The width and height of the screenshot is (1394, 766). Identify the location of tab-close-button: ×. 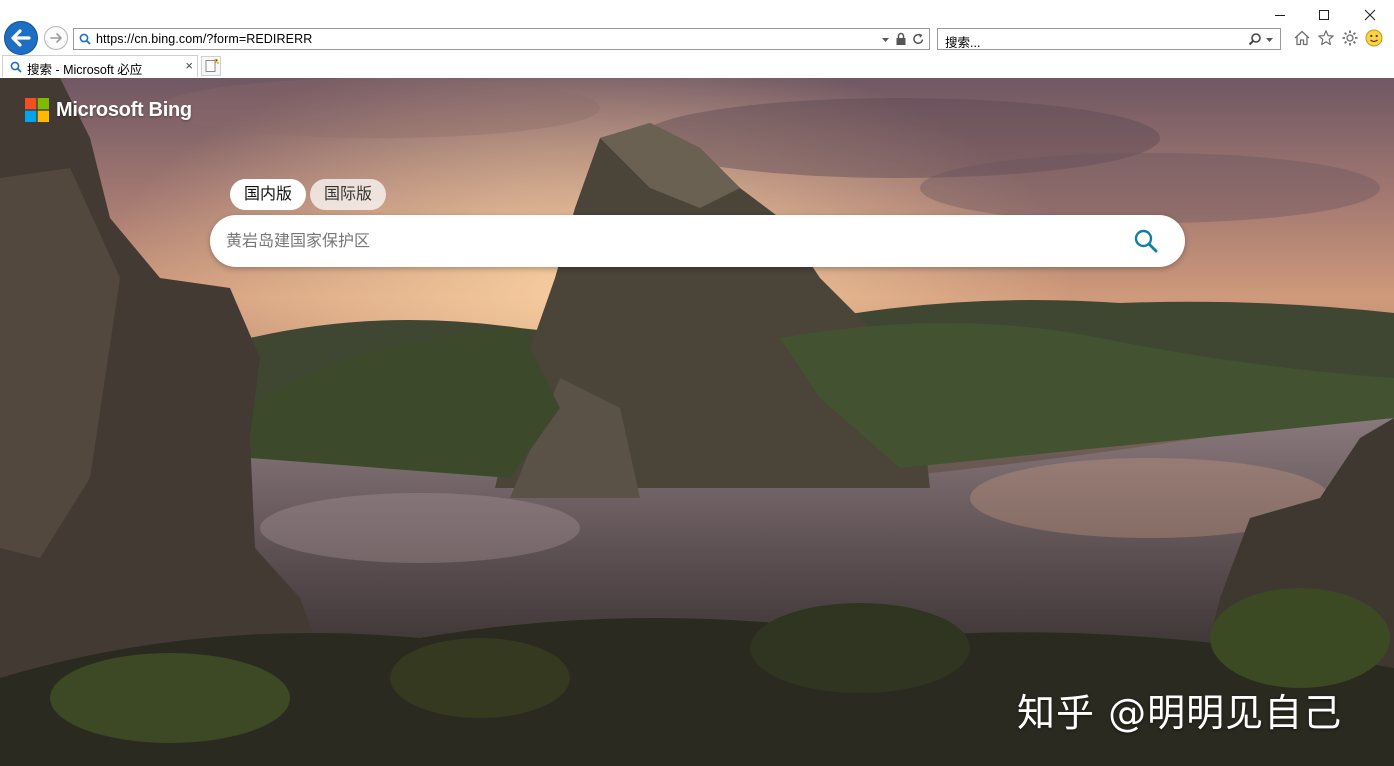
(189, 65).